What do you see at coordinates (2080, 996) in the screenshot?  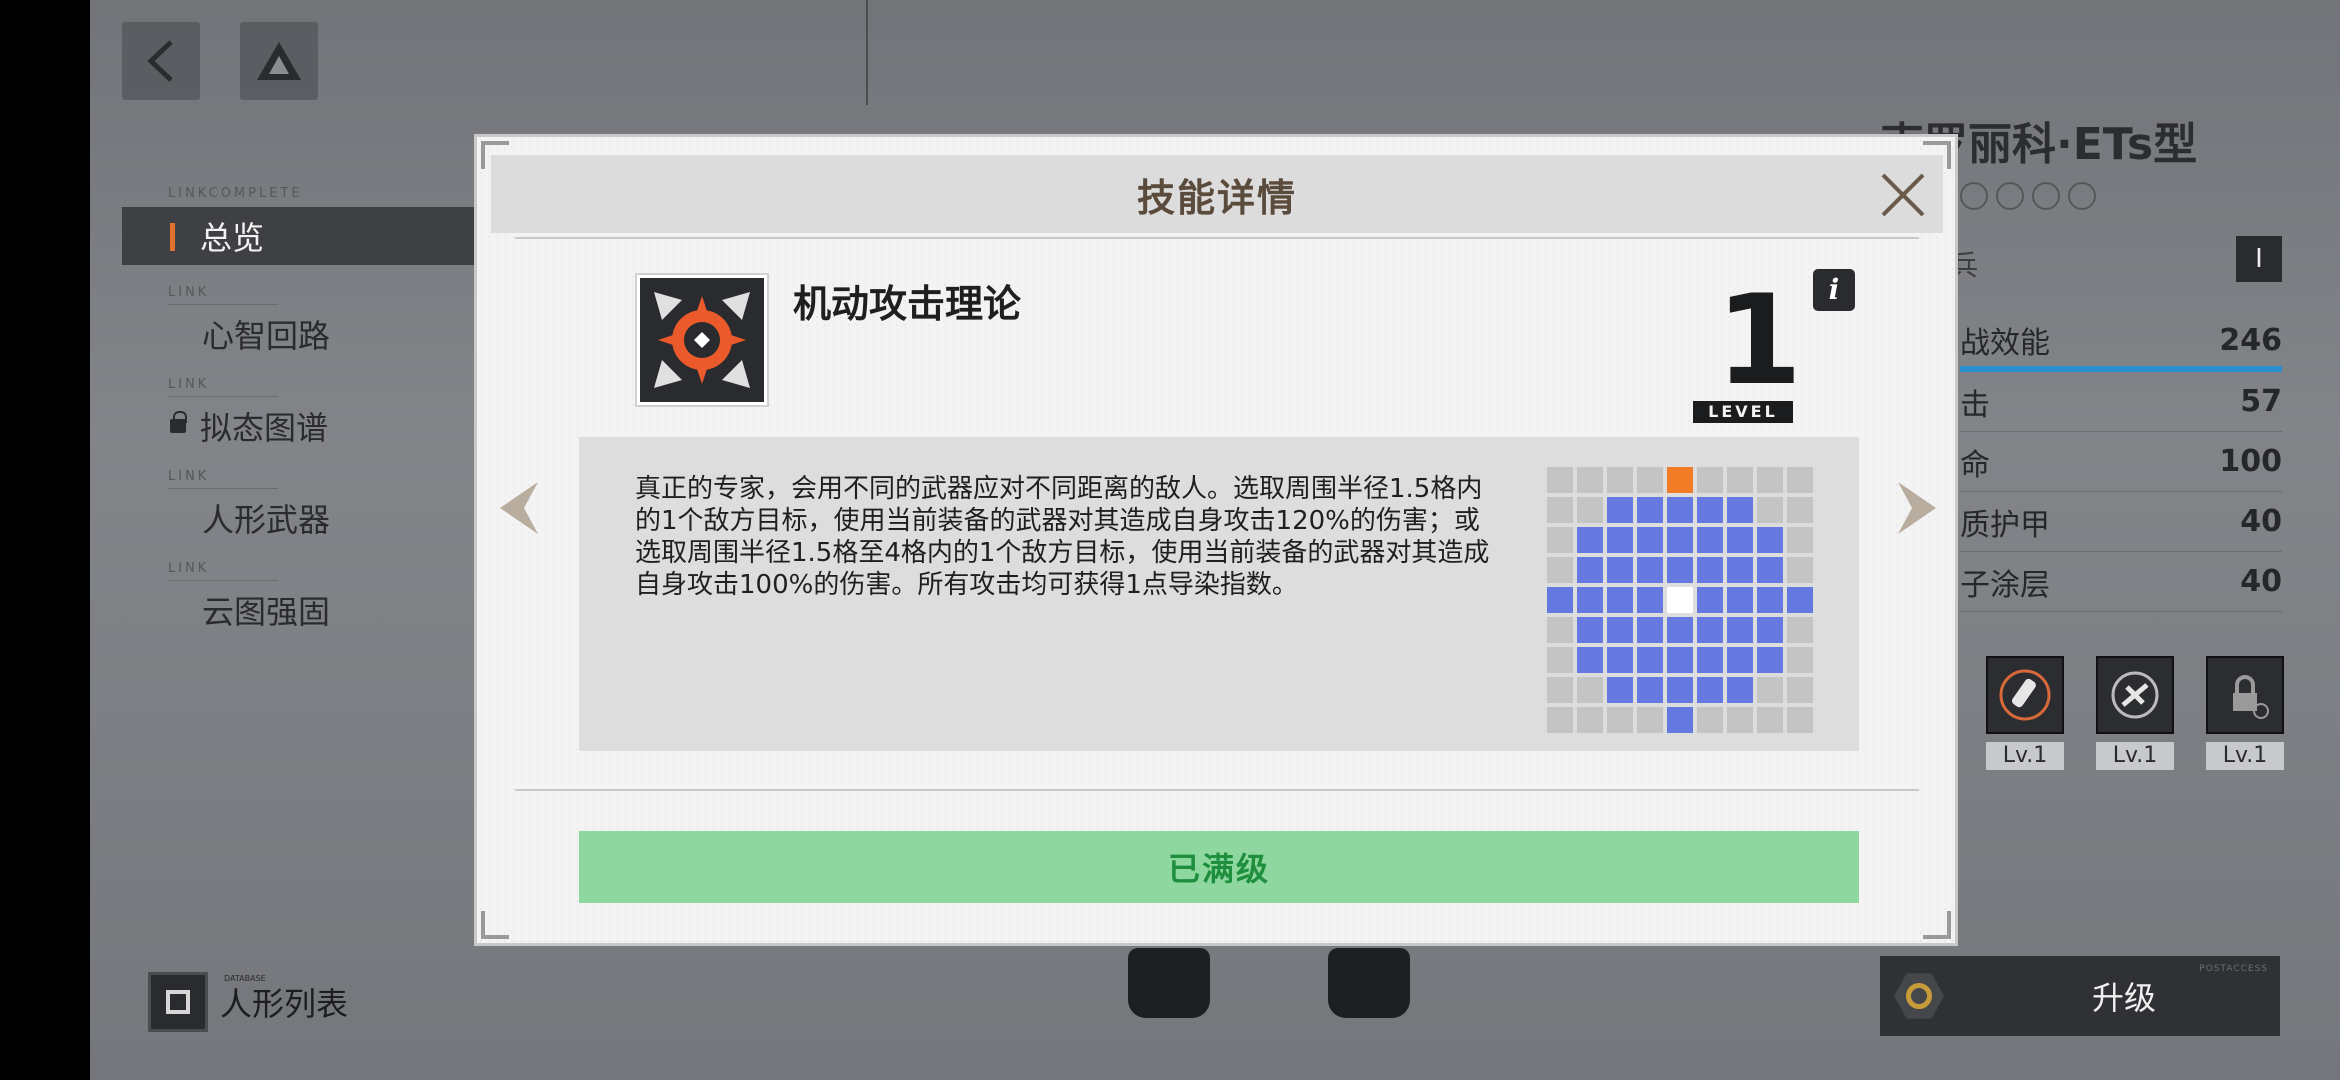 I see `upgrade-button: 升级 POSTACCESS` at bounding box center [2080, 996].